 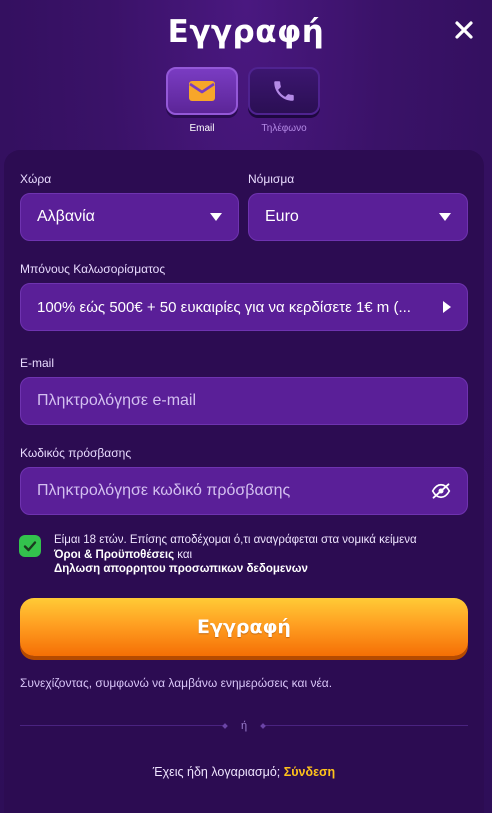 I want to click on checkmark-icon, so click(x=30, y=546).